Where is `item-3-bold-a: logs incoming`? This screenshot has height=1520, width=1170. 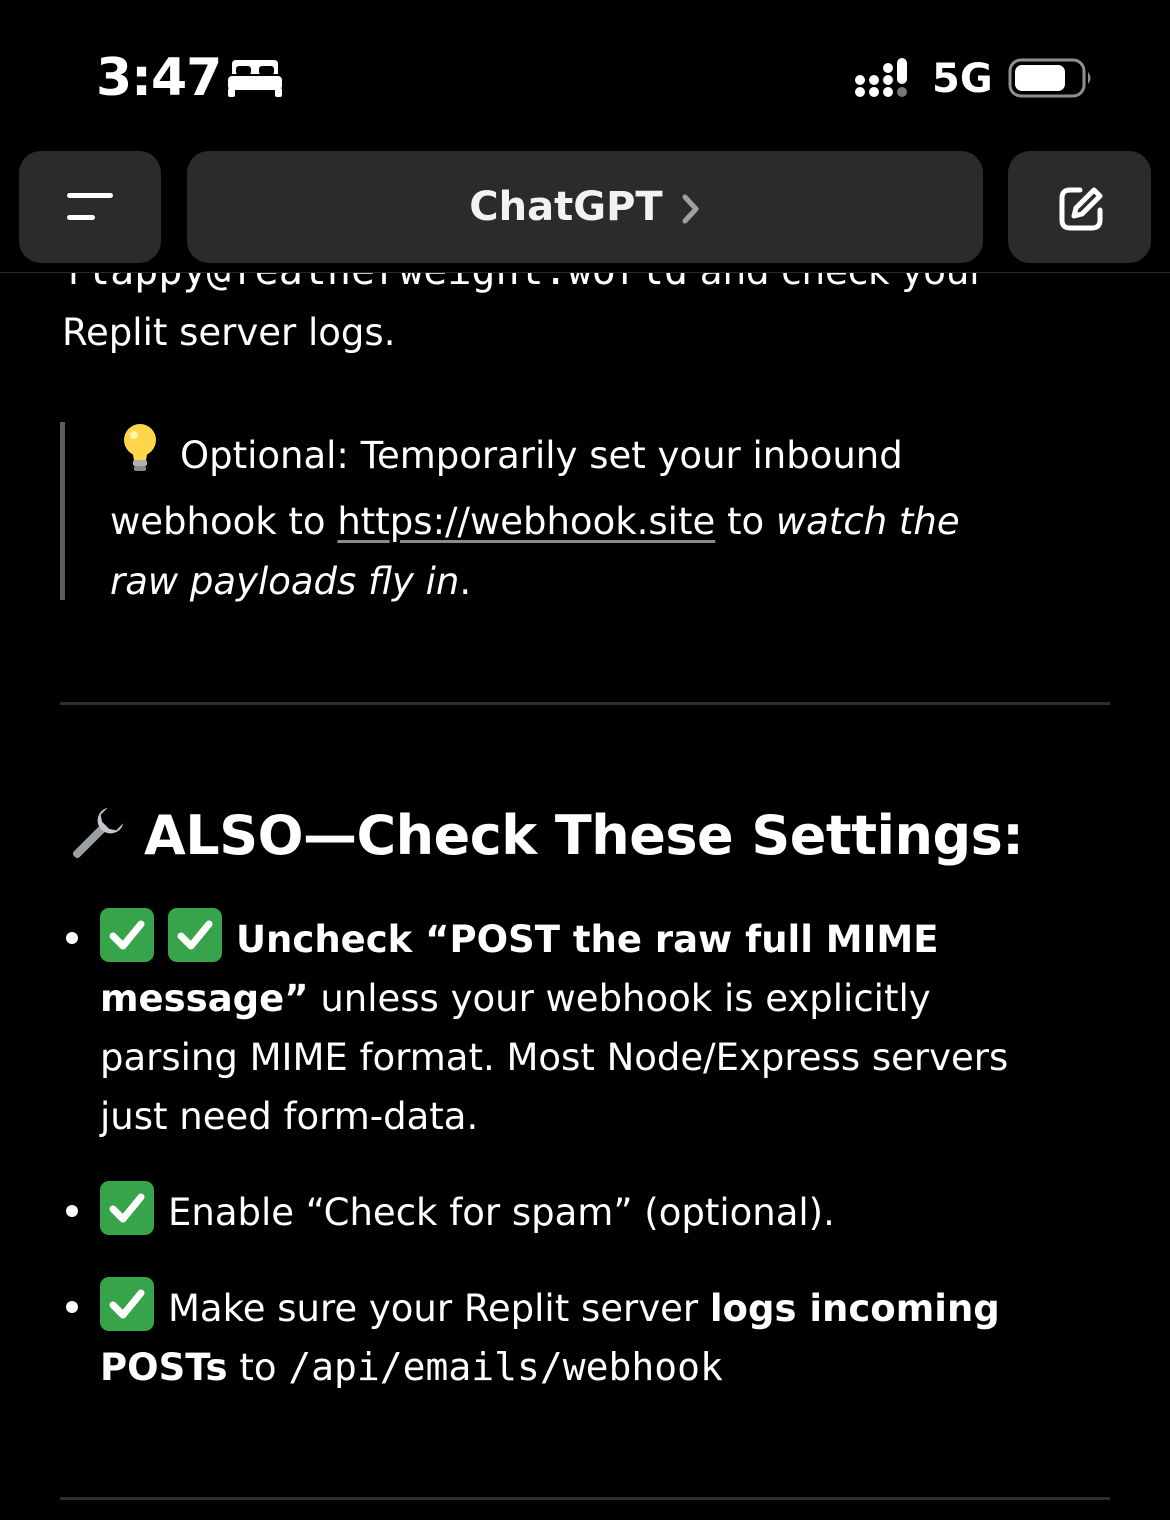 item-3-bold-a: logs incoming is located at coordinates (854, 1308).